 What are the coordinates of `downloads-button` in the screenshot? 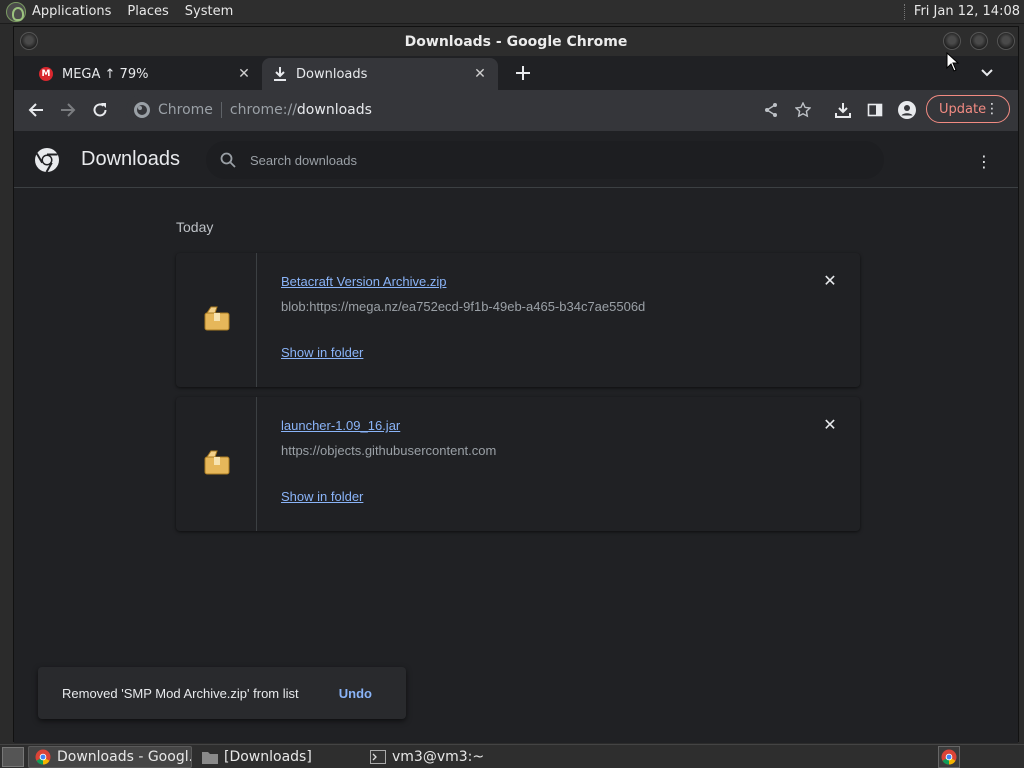 It's located at (843, 110).